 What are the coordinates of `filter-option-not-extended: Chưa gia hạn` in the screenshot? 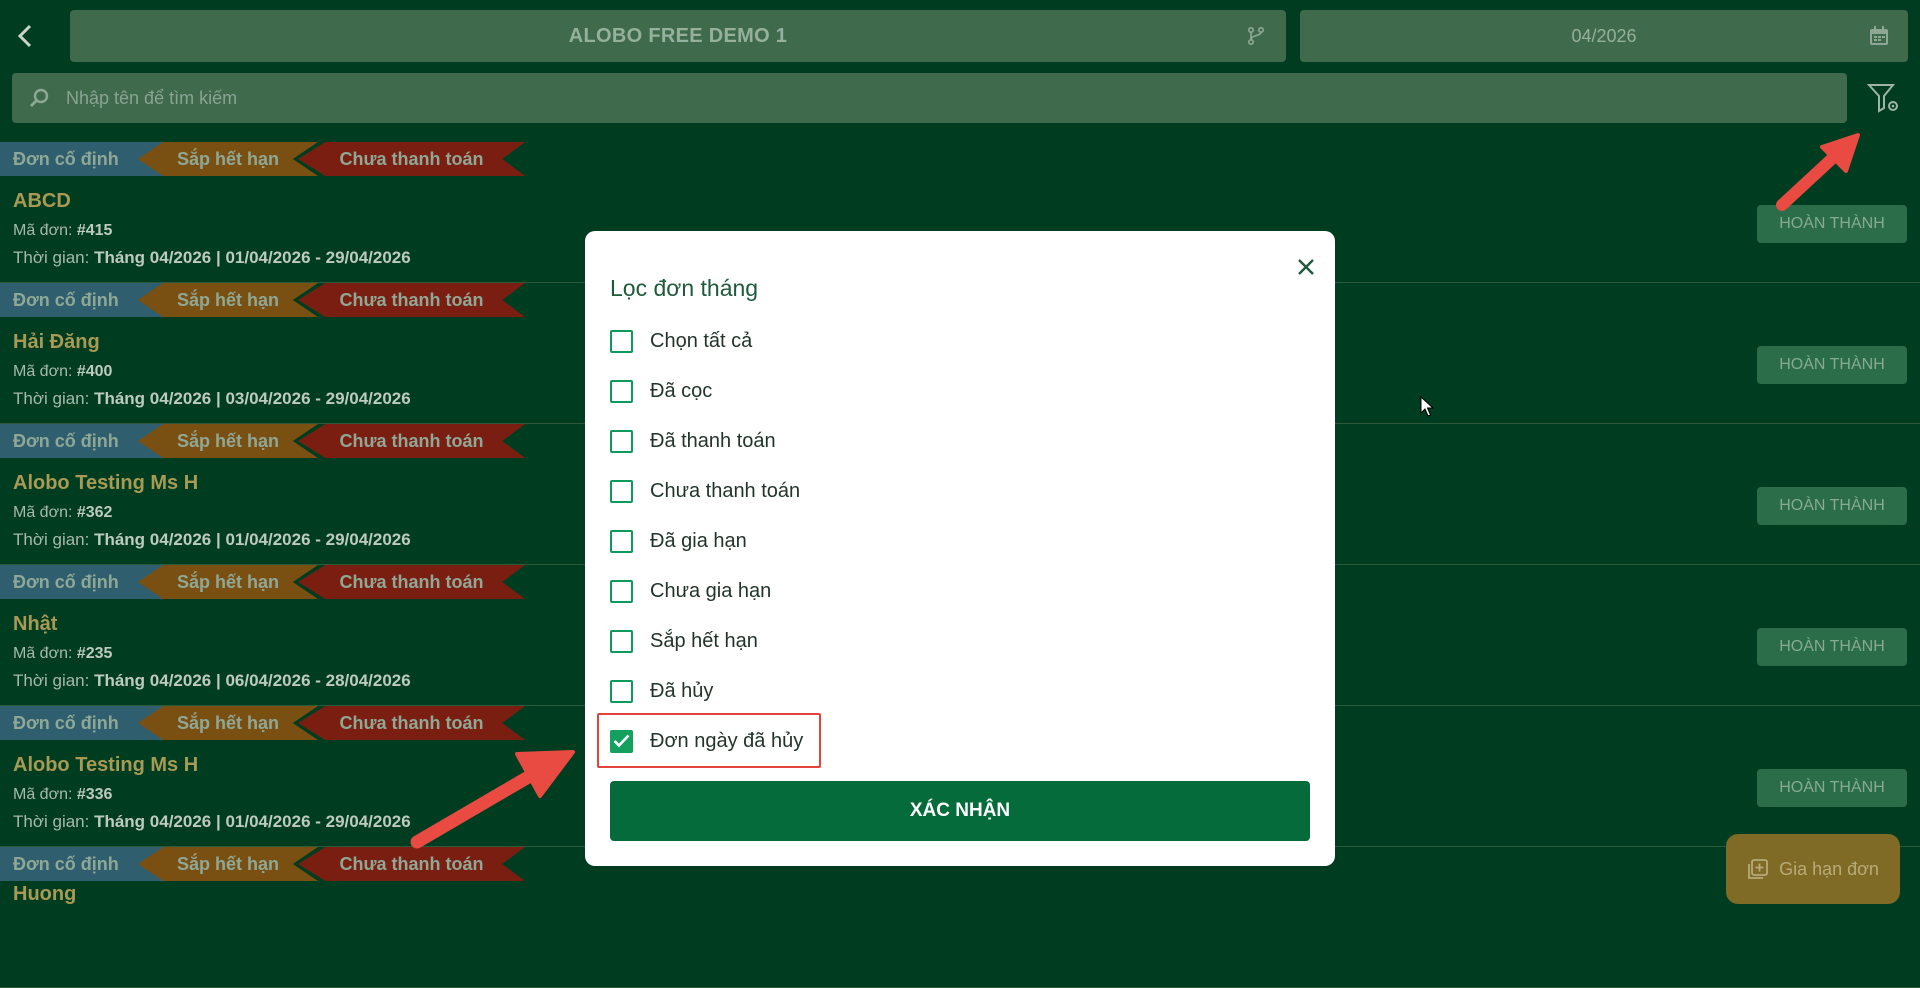 It's located at (690, 591).